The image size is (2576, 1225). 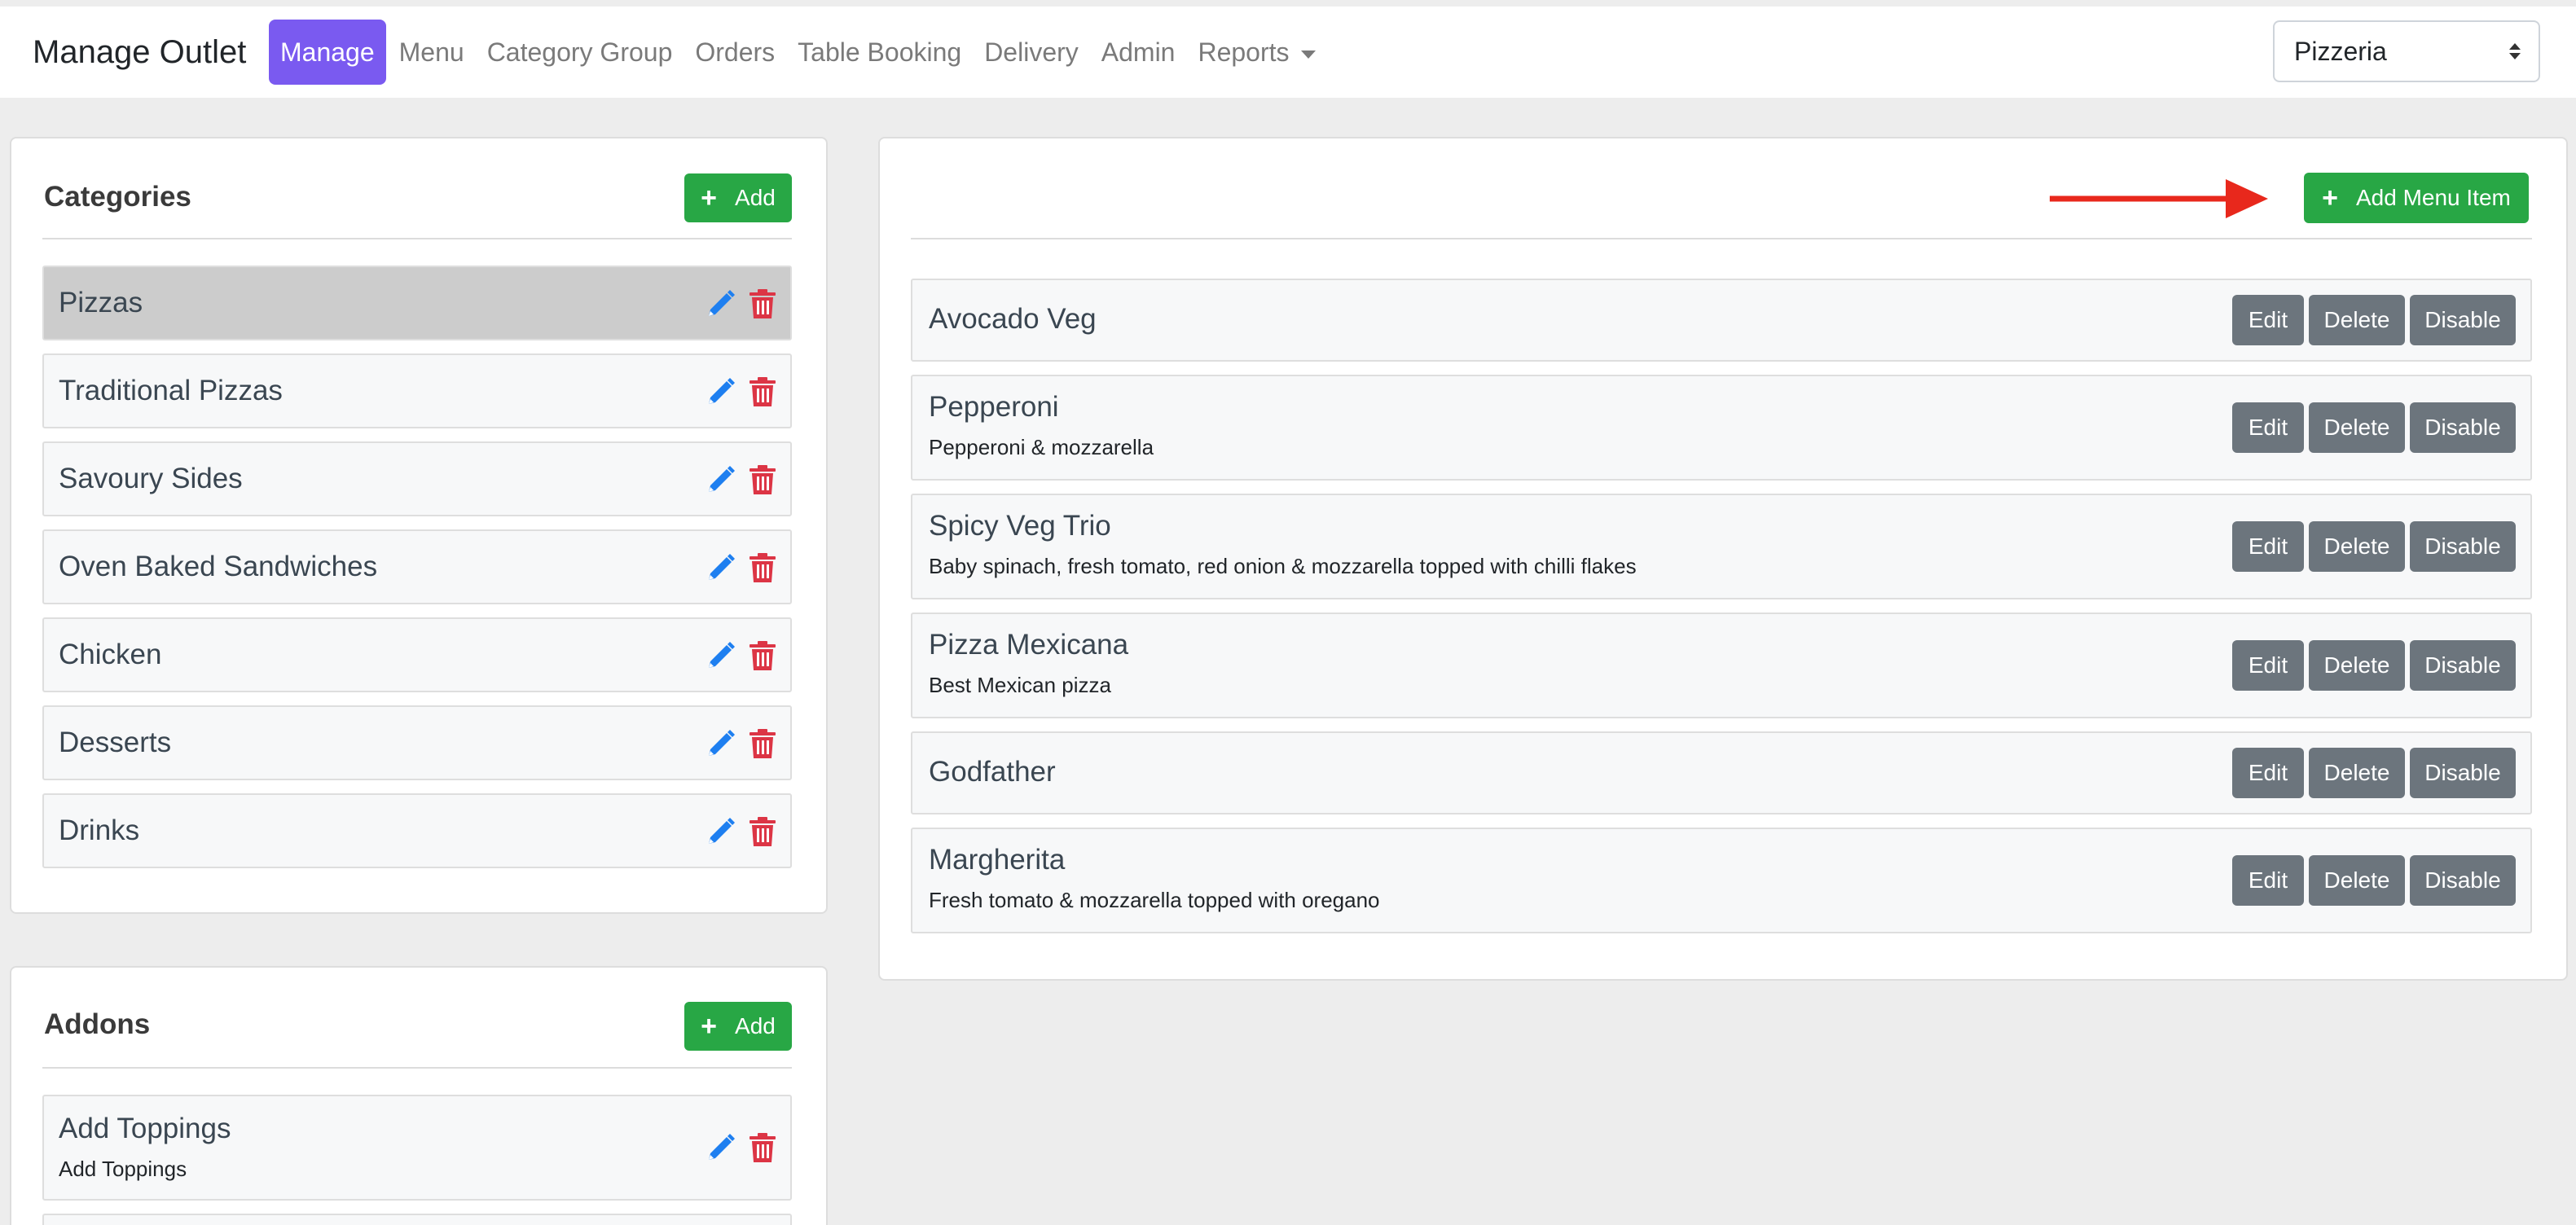 I want to click on add-category-button: + Add, so click(x=738, y=197).